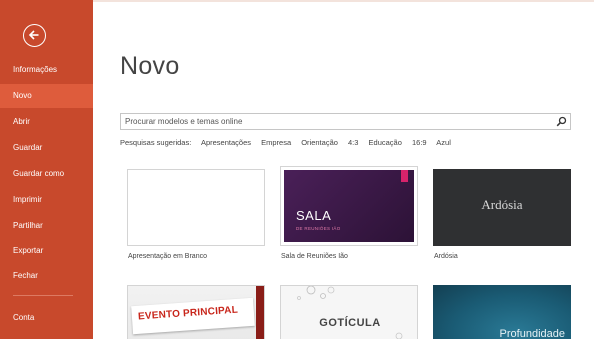  I want to click on evento-side-strip, so click(260, 312).